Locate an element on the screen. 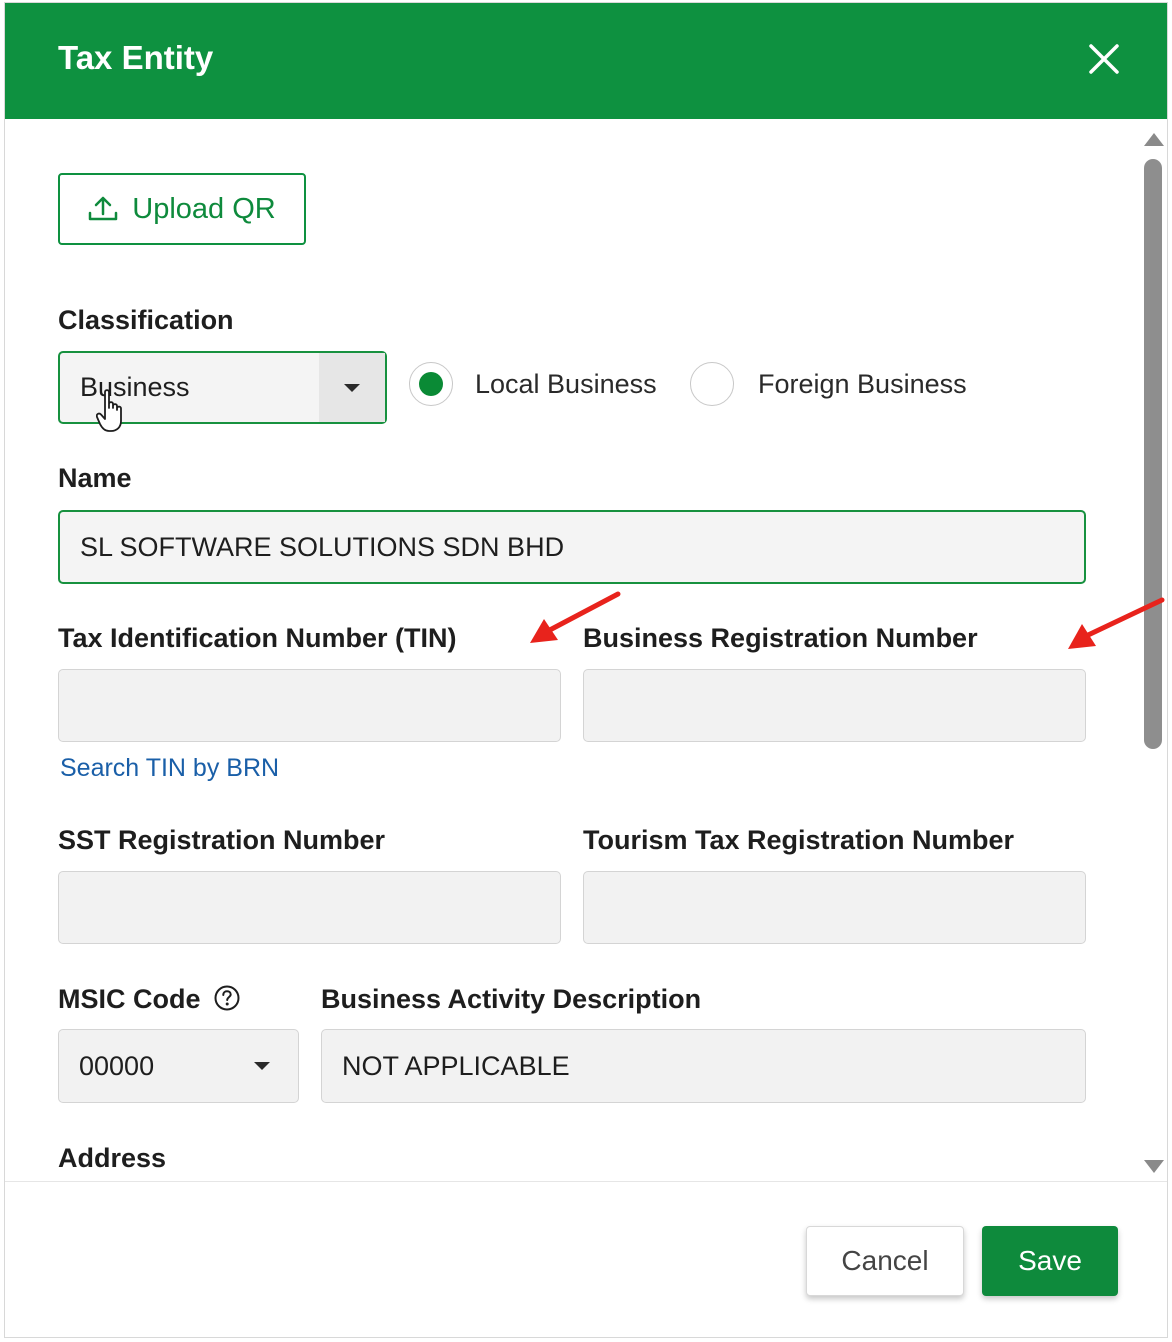 The image size is (1172, 1342). radio-local-business is located at coordinates (431, 384).